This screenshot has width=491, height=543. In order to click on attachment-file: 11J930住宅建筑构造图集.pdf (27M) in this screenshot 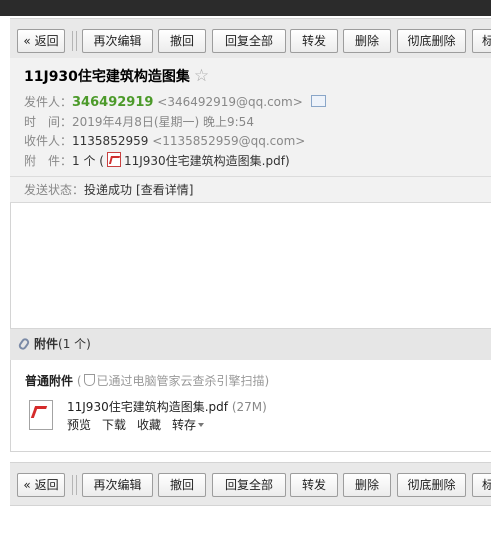, I will do `click(167, 406)`.